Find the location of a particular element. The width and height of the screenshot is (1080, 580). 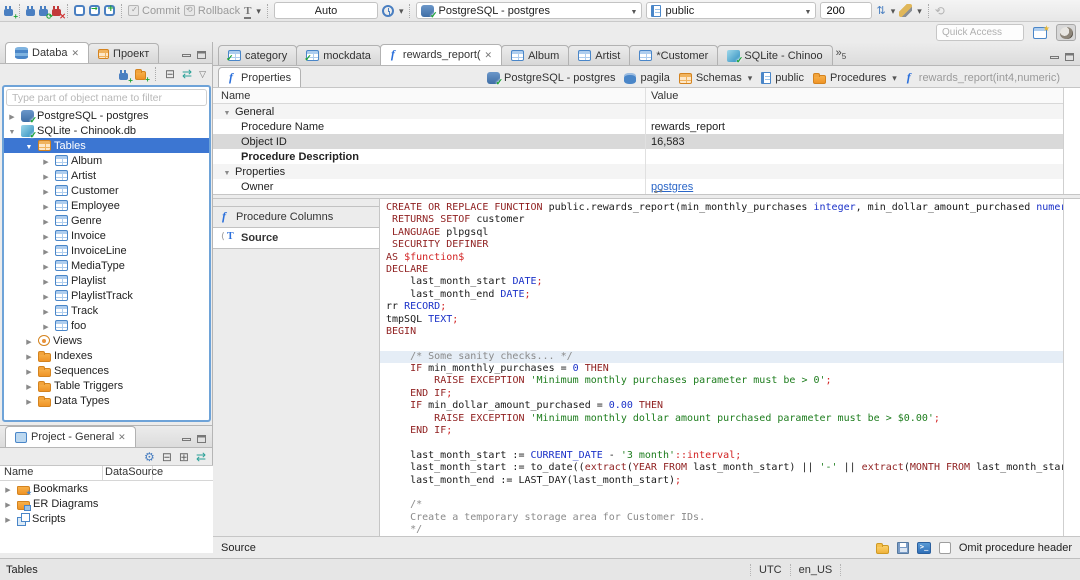

property-row-properties: Properties is located at coordinates (638, 171).